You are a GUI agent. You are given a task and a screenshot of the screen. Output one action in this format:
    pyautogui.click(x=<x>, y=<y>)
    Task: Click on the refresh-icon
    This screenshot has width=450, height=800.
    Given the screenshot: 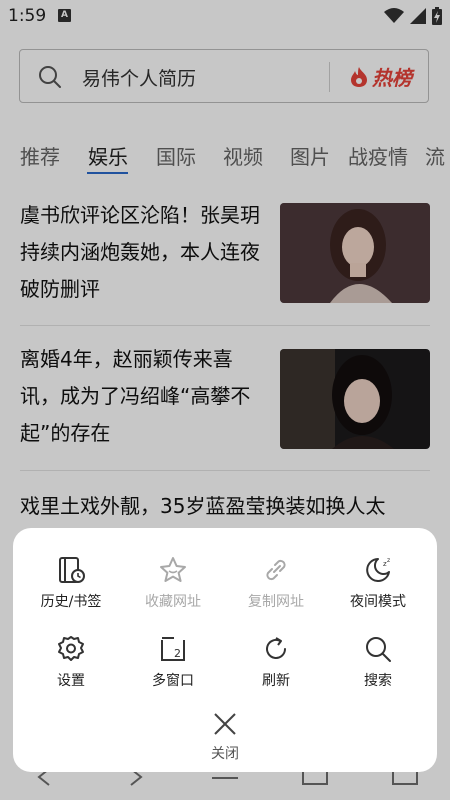 What is the action you would take?
    pyautogui.click(x=276, y=648)
    